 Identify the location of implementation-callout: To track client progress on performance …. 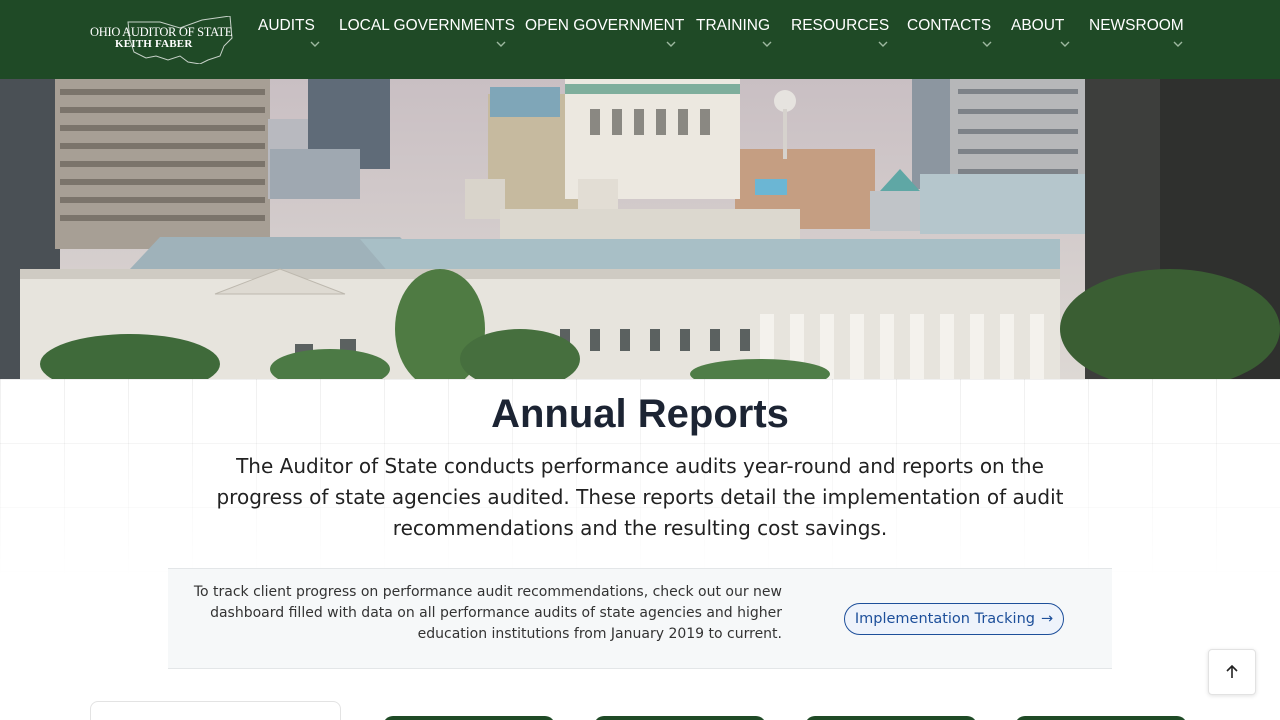
(640, 618).